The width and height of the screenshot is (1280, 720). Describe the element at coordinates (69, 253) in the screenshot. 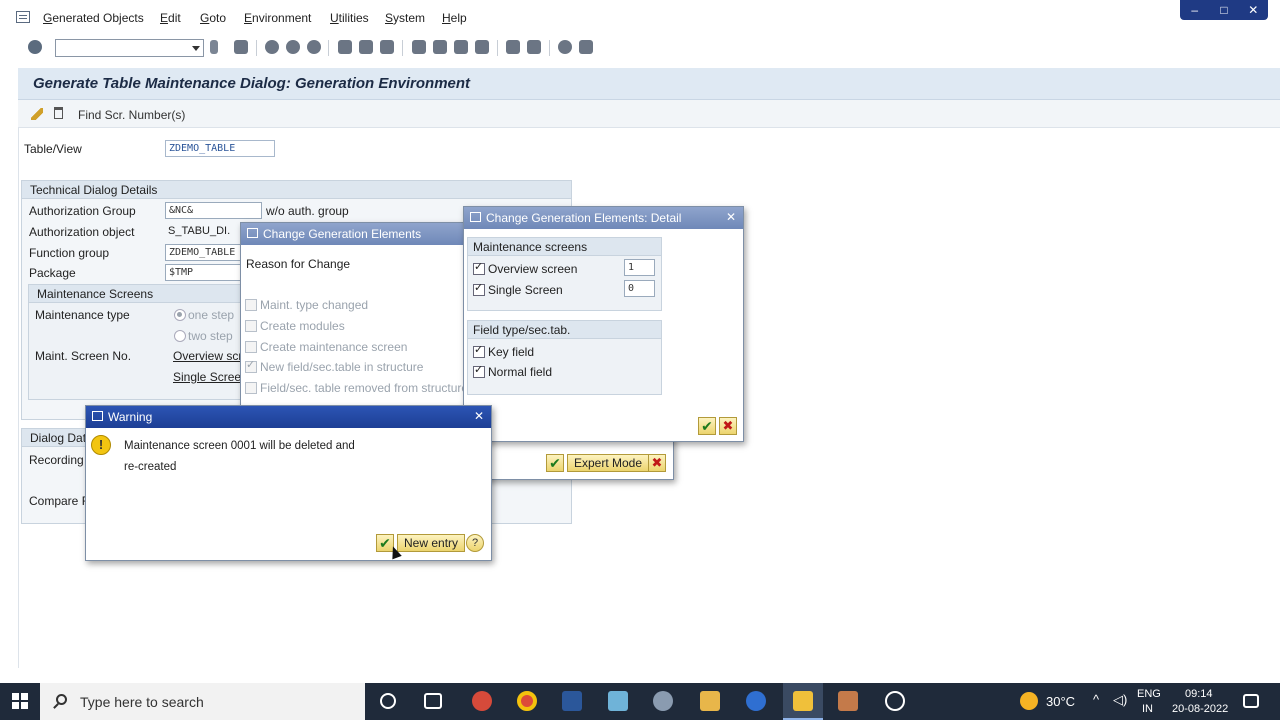

I see `function-group-label: Function group` at that location.